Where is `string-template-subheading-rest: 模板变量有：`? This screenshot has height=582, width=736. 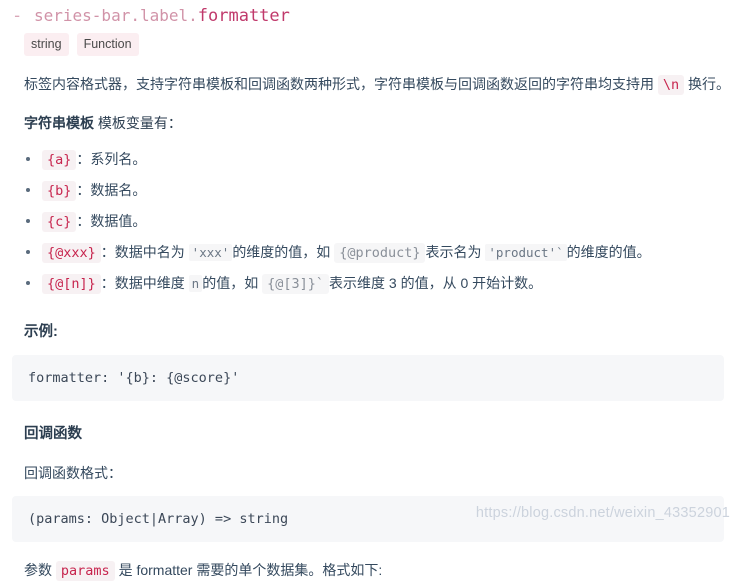
string-template-subheading-rest: 模板变量有： is located at coordinates (138, 123).